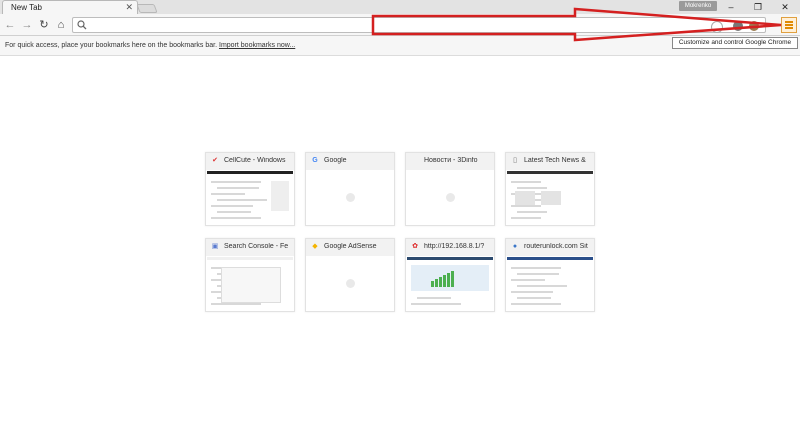  I want to click on forward-button: →, so click(27, 25).